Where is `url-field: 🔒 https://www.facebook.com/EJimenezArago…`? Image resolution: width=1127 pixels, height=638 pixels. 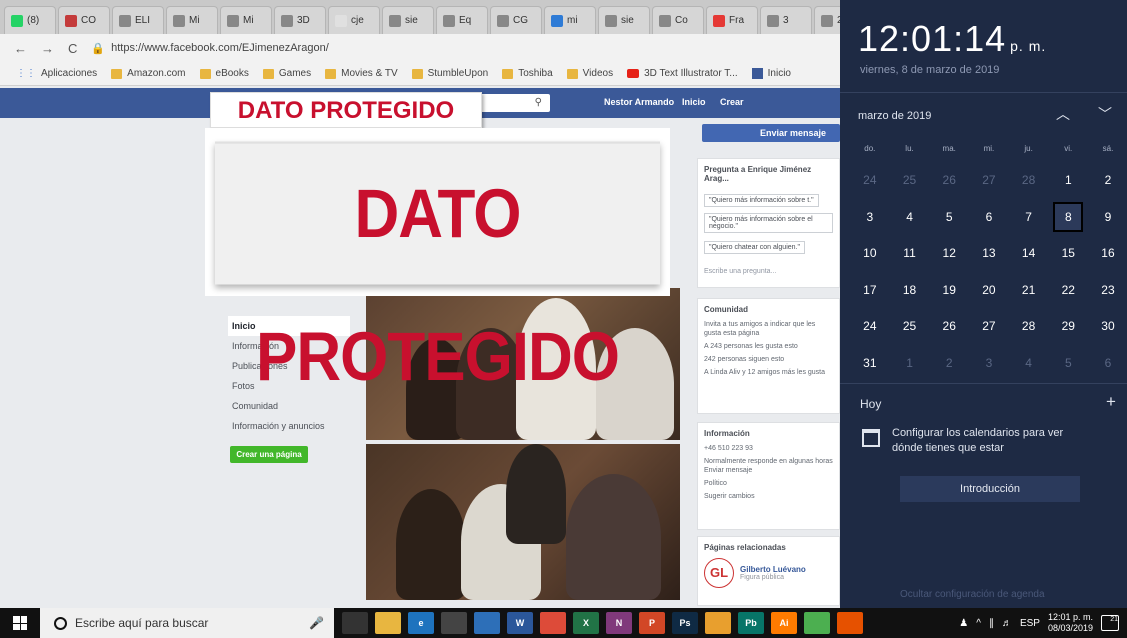
url-field: 🔒 https://www.facebook.com/EJimenezArago… is located at coordinates (209, 48).